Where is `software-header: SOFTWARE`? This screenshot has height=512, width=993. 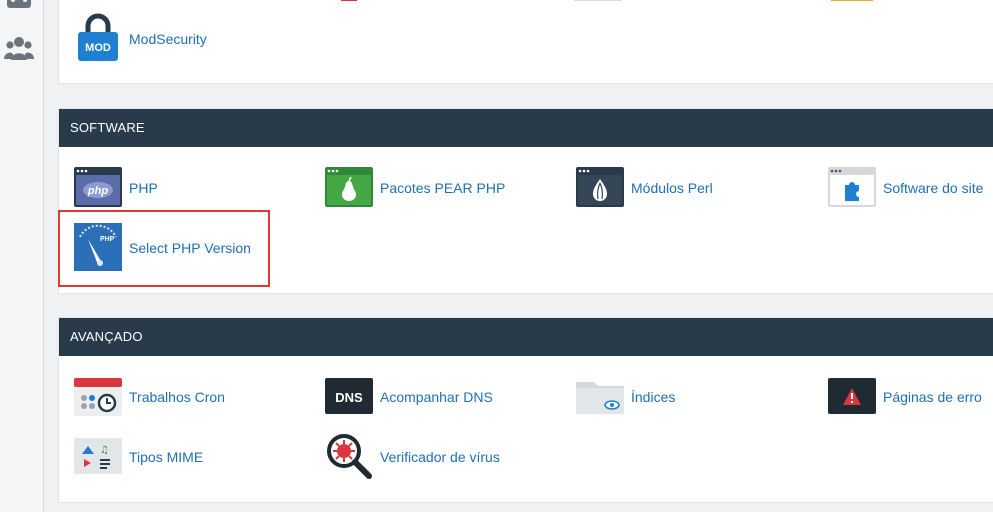 software-header: SOFTWARE is located at coordinates (526, 128).